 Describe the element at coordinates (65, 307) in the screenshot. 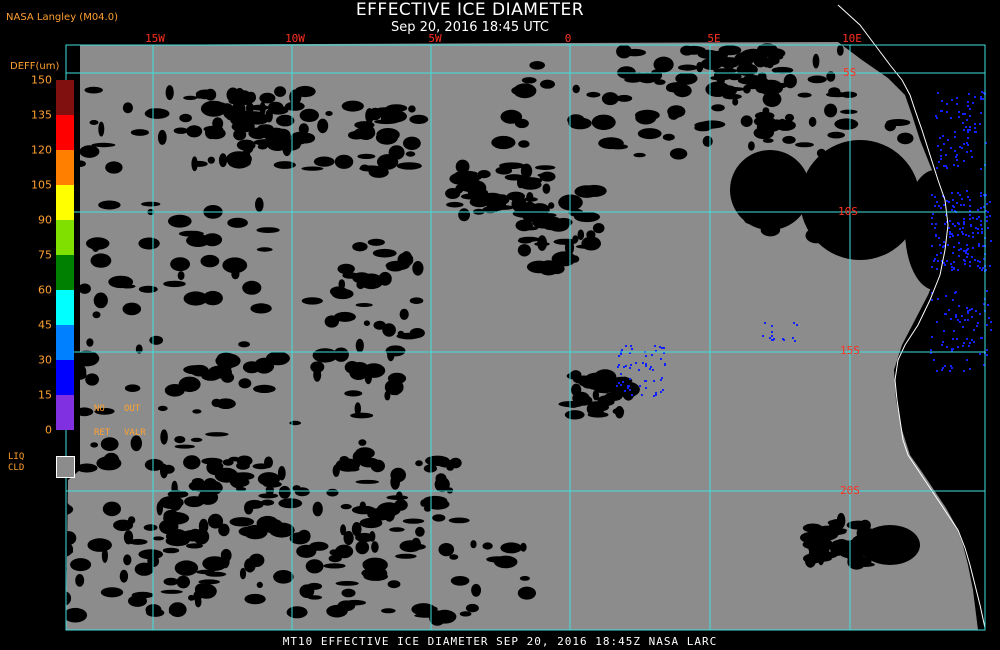

I see `legend-swatch` at that location.